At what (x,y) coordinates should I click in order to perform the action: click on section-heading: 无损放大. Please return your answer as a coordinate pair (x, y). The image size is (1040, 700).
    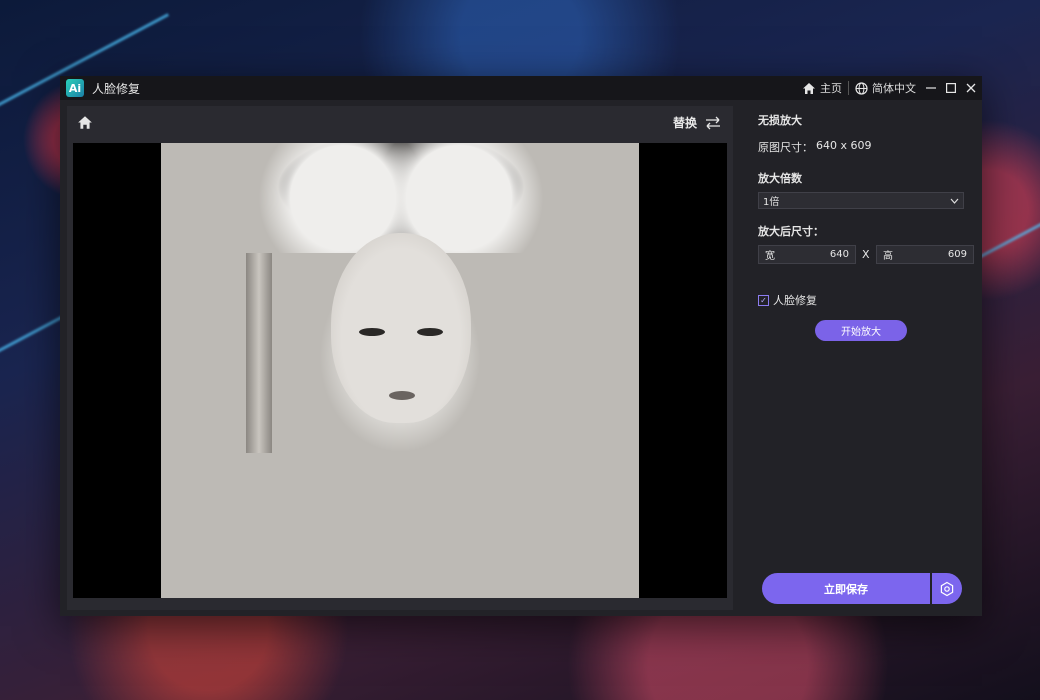
    Looking at the image, I should click on (780, 120).